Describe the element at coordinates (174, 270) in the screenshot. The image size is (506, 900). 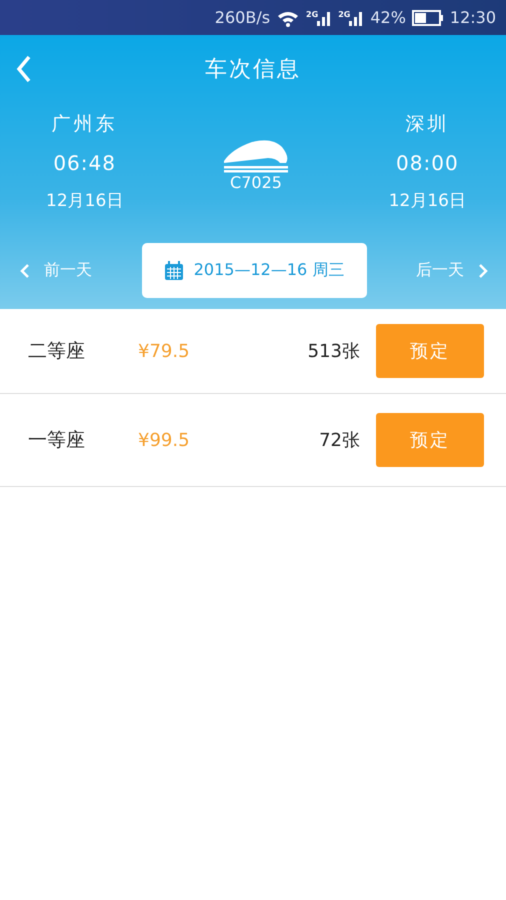
I see `calendar-icon` at that location.